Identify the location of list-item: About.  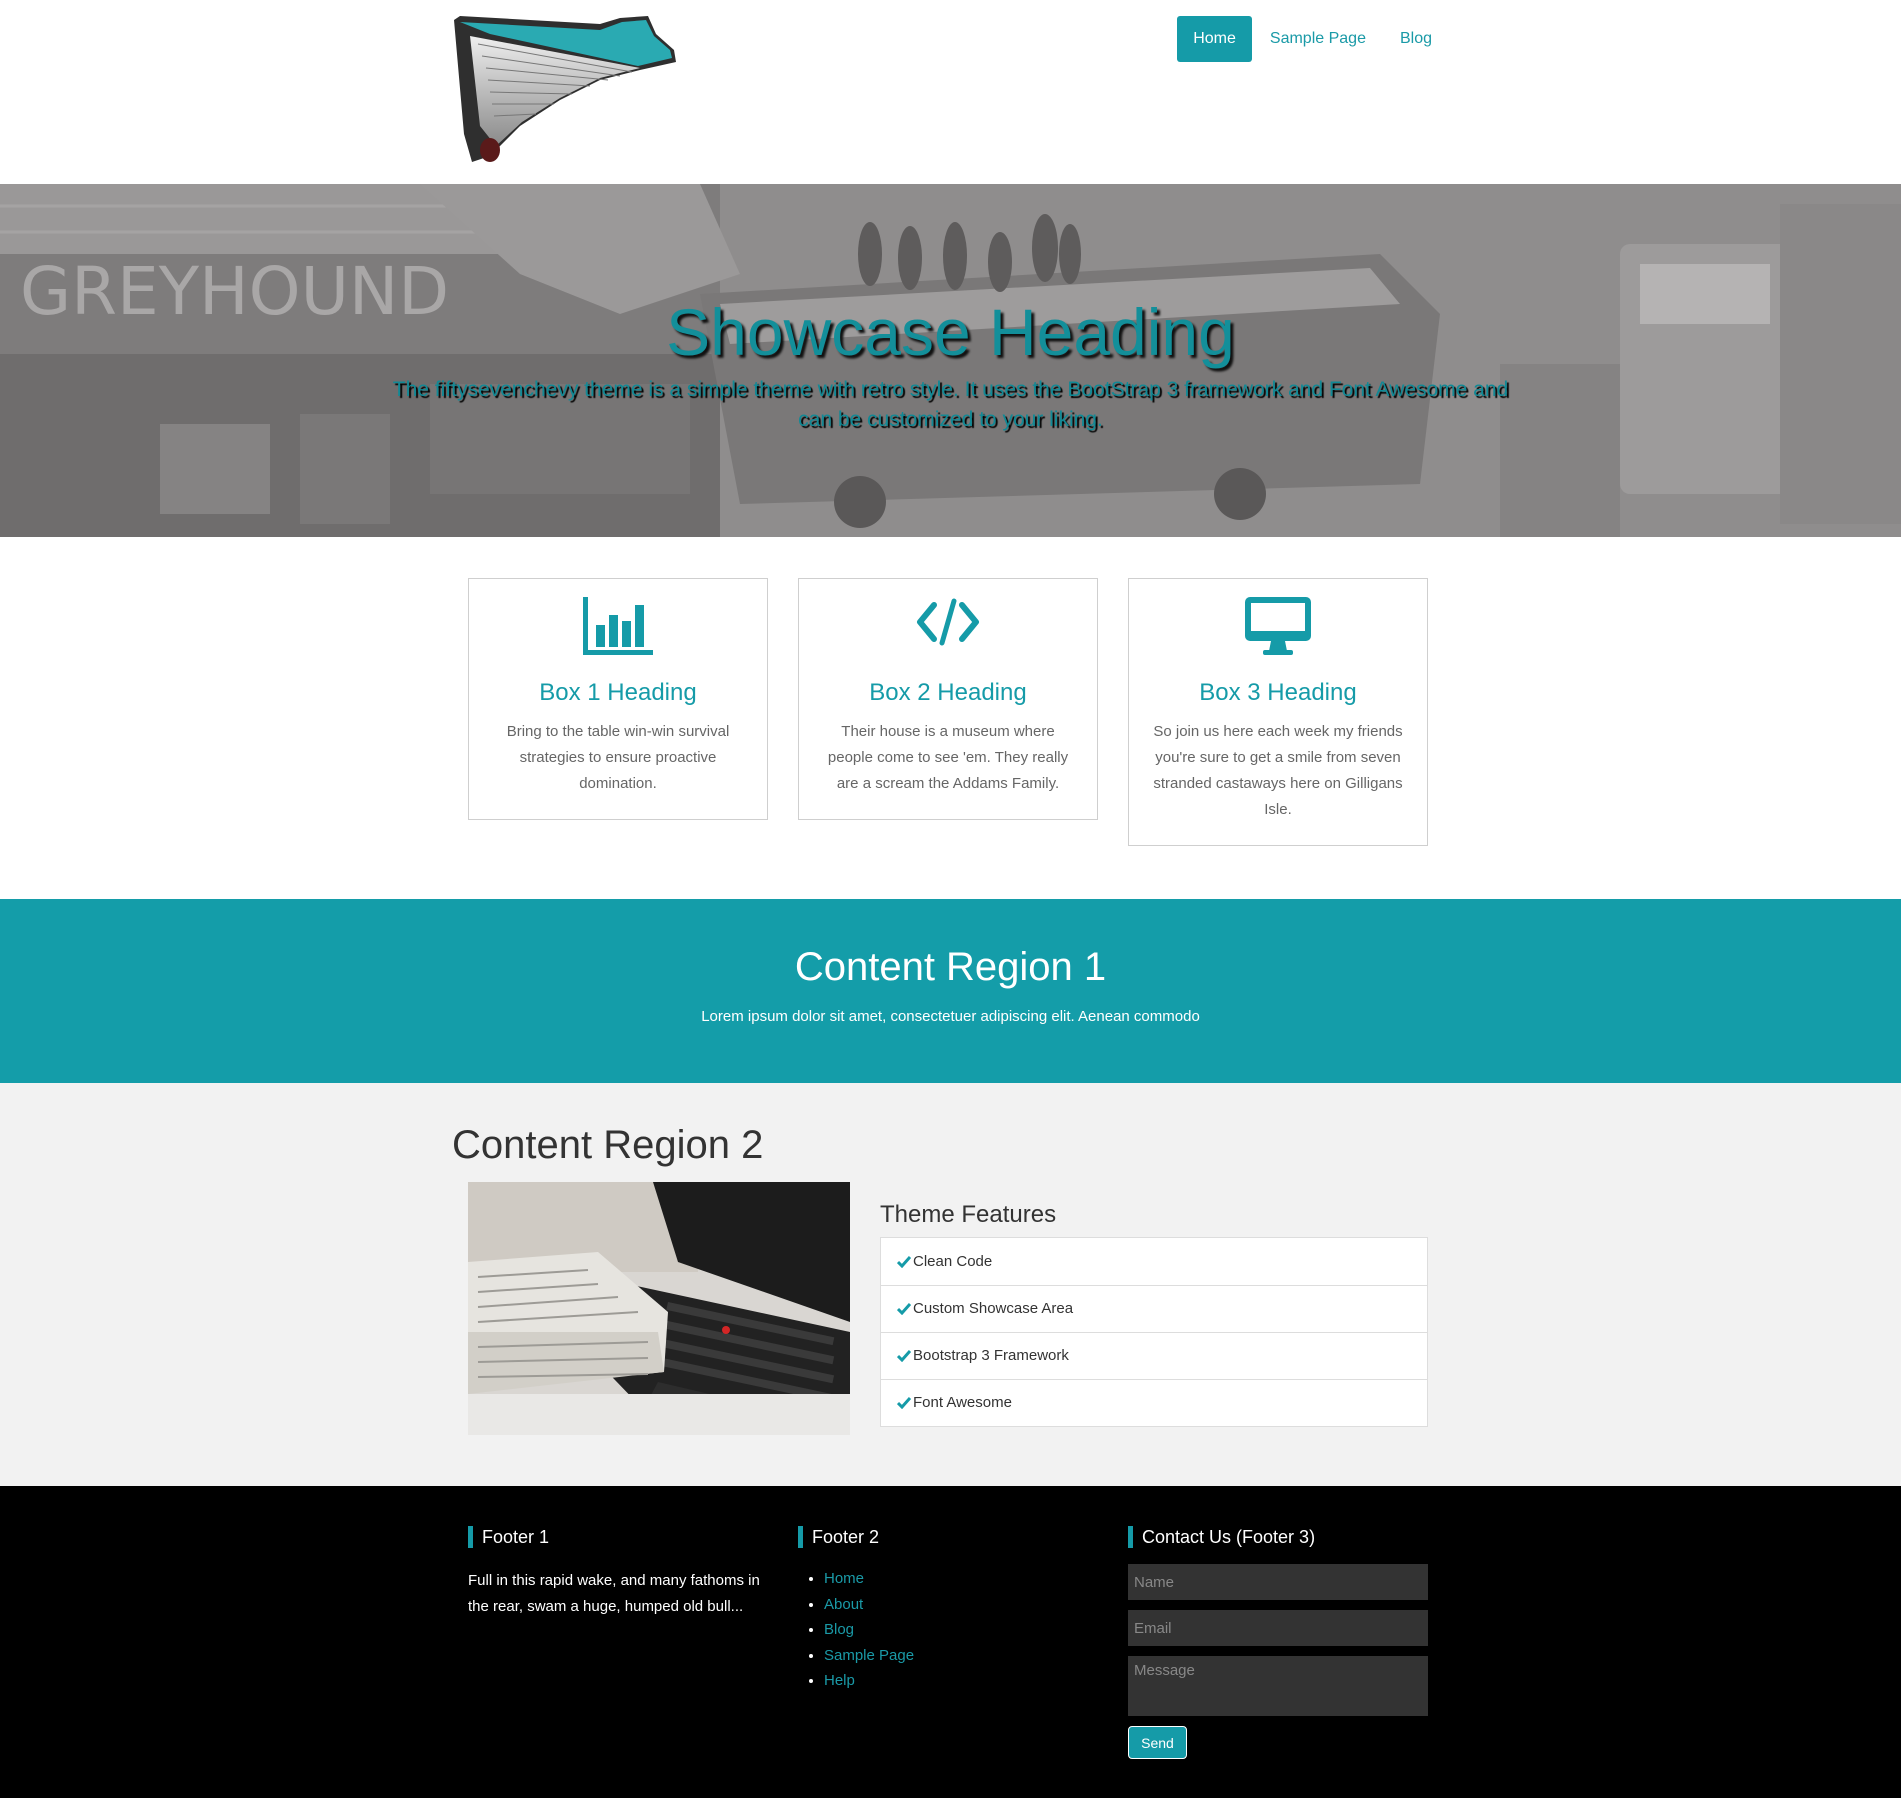
(869, 1605).